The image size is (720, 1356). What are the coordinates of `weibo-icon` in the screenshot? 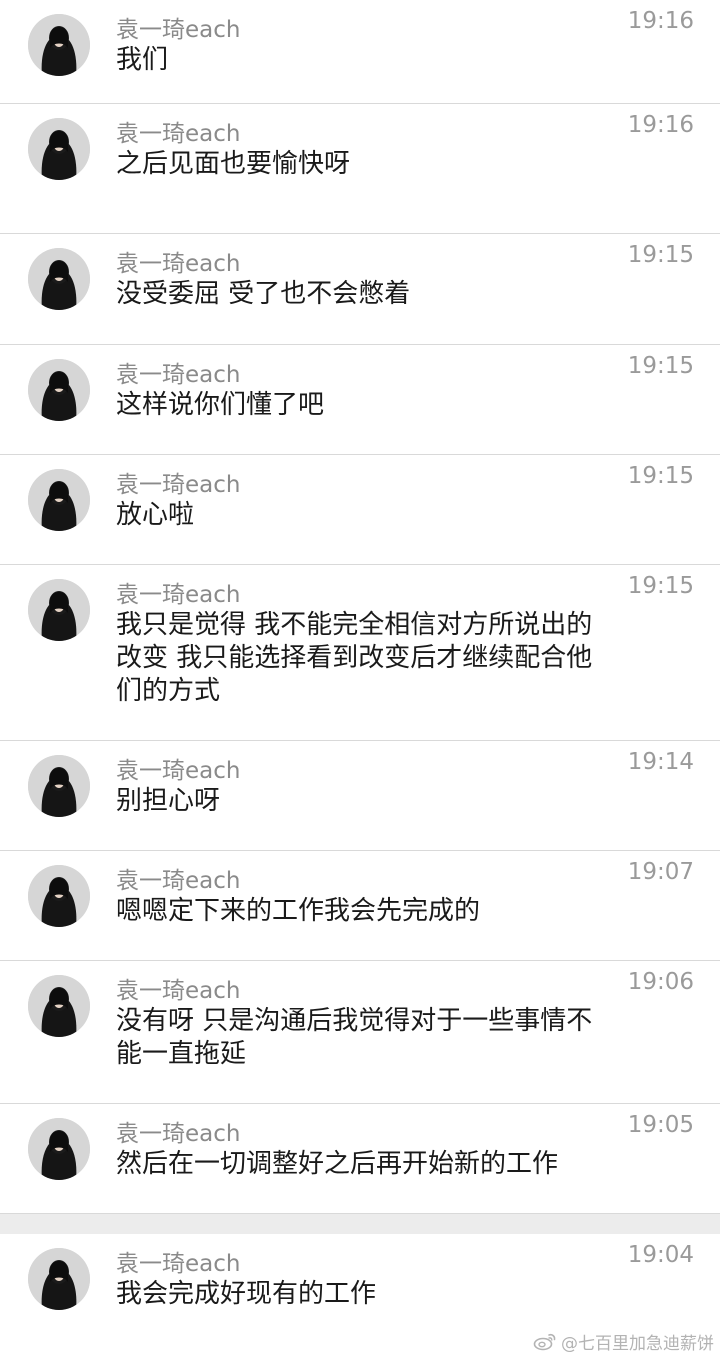 It's located at (545, 1341).